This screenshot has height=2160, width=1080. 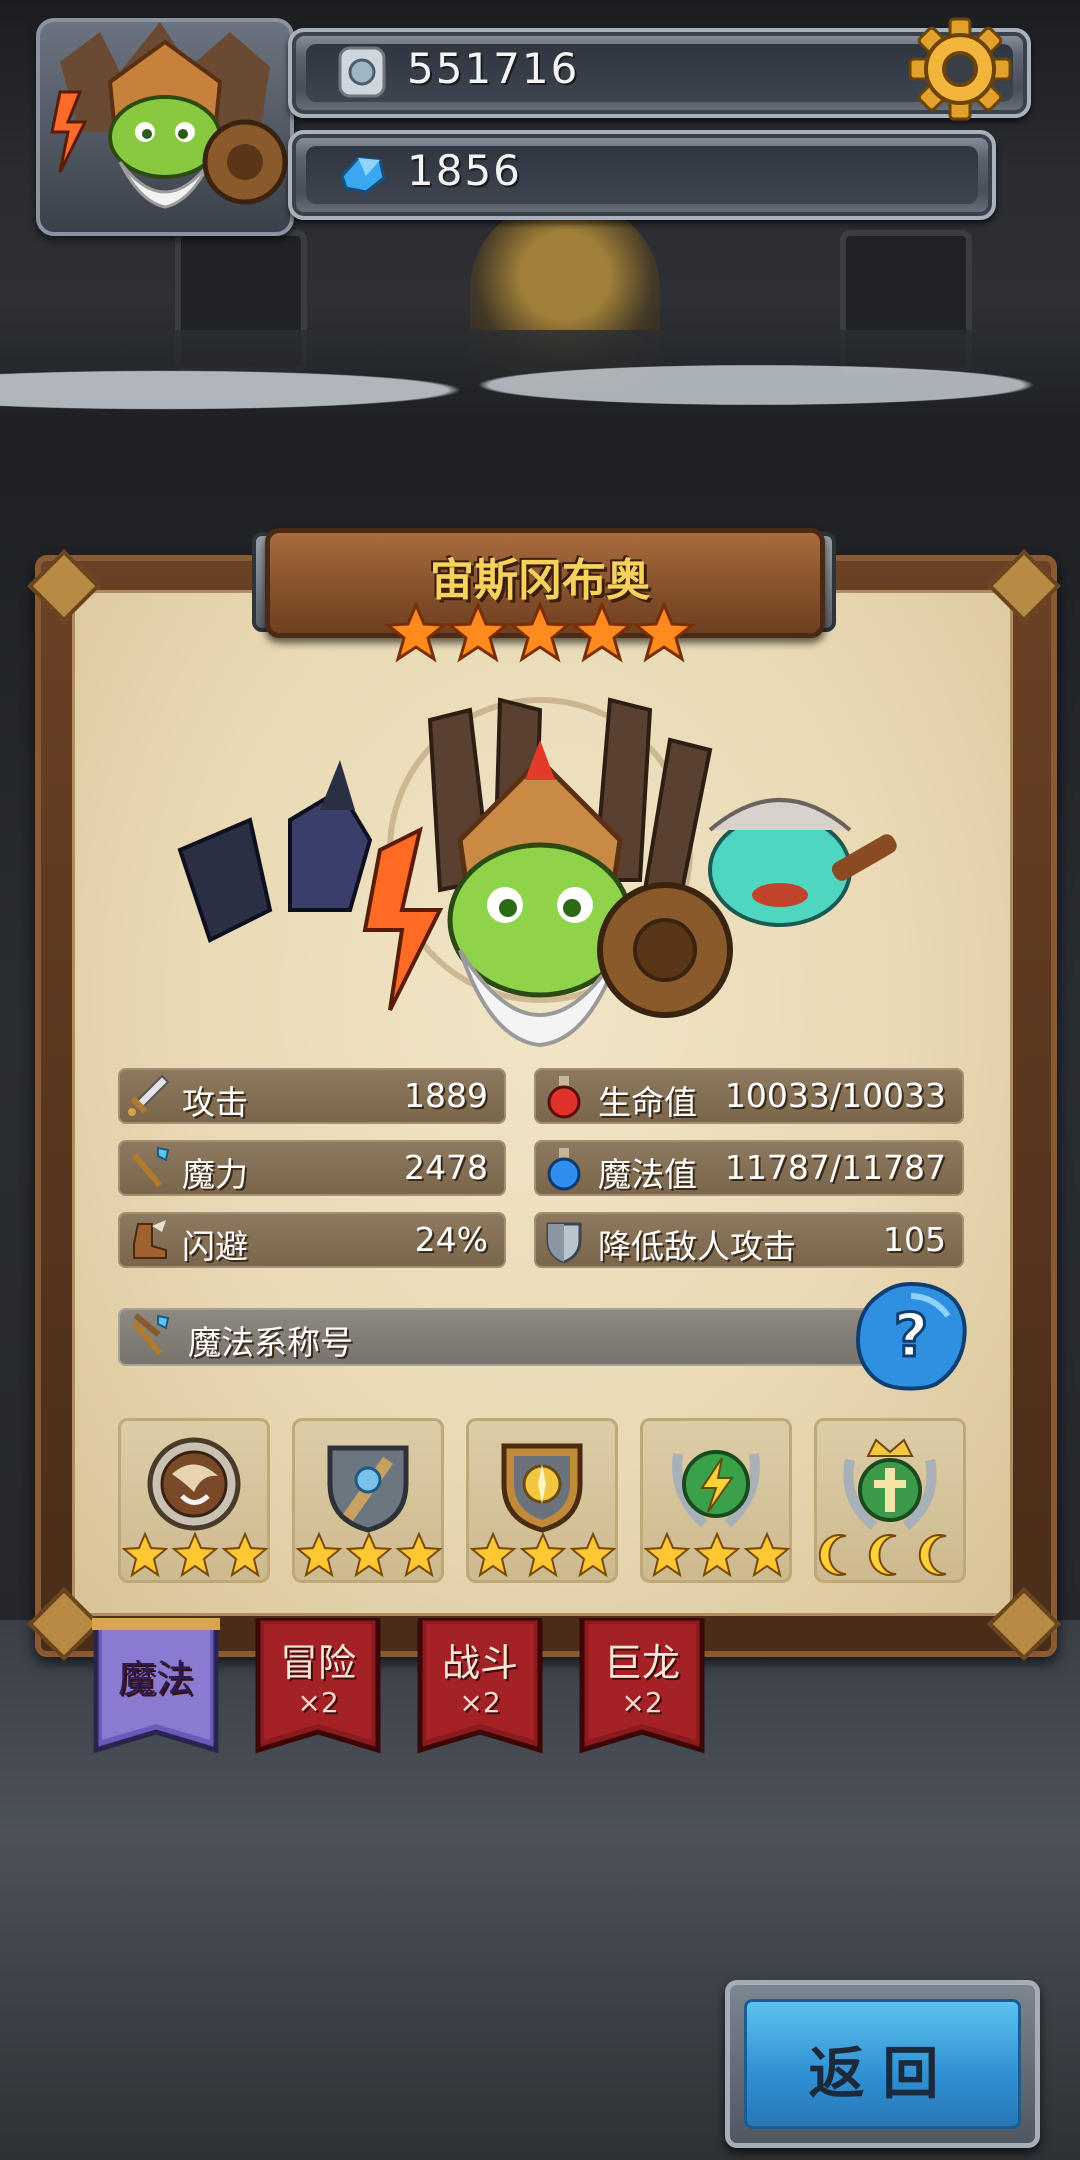 I want to click on badge-compass, so click(x=542, y=1500).